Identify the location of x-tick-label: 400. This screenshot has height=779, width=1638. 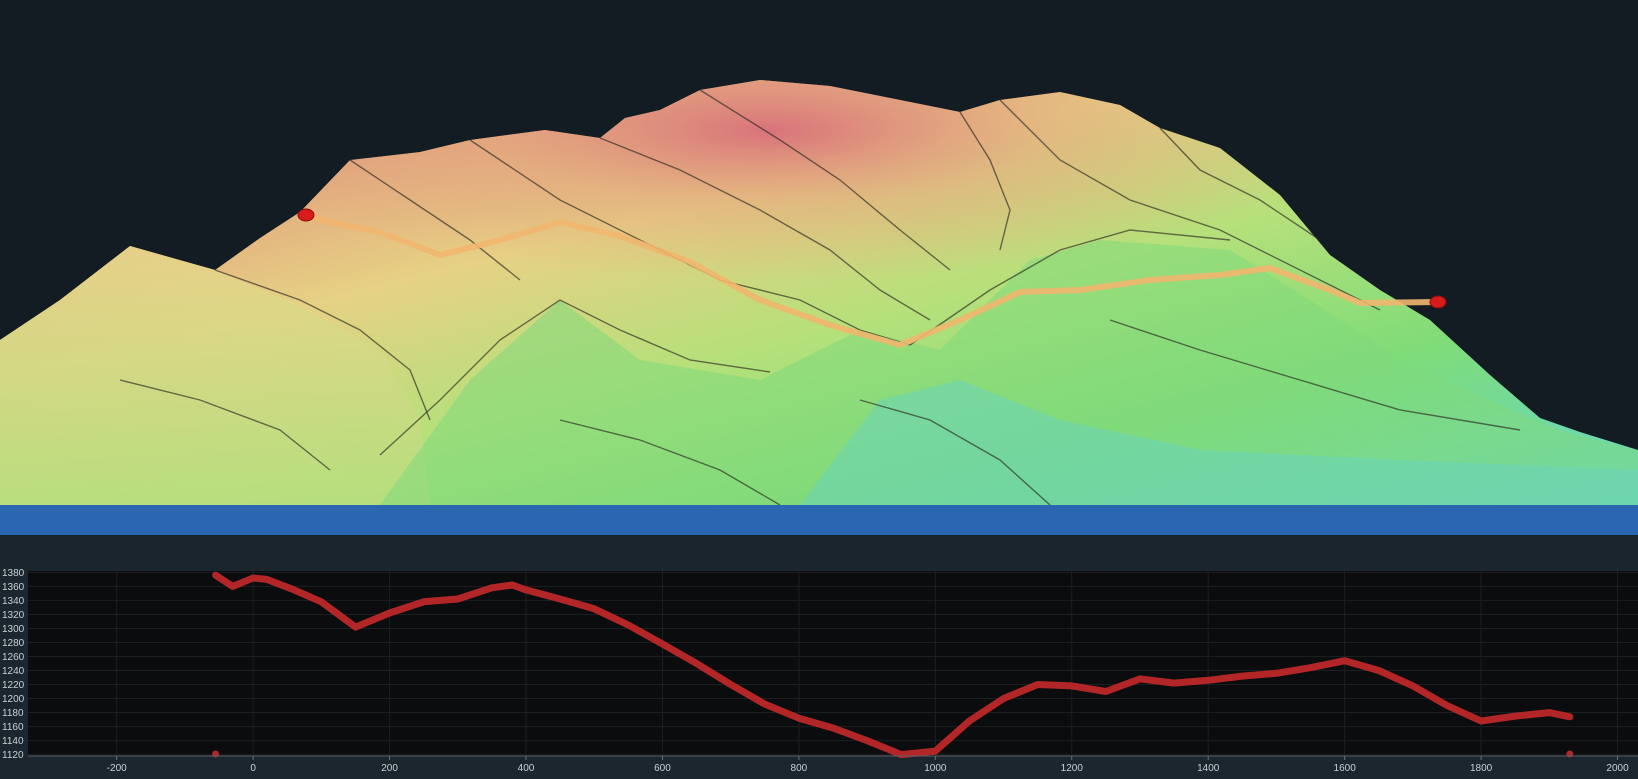
(526, 768).